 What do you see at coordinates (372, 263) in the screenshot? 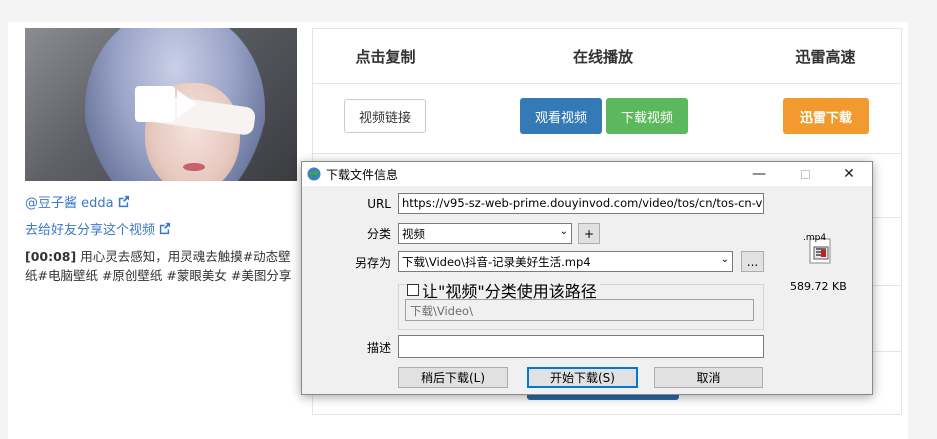
I see `saveas-label: 另存为` at bounding box center [372, 263].